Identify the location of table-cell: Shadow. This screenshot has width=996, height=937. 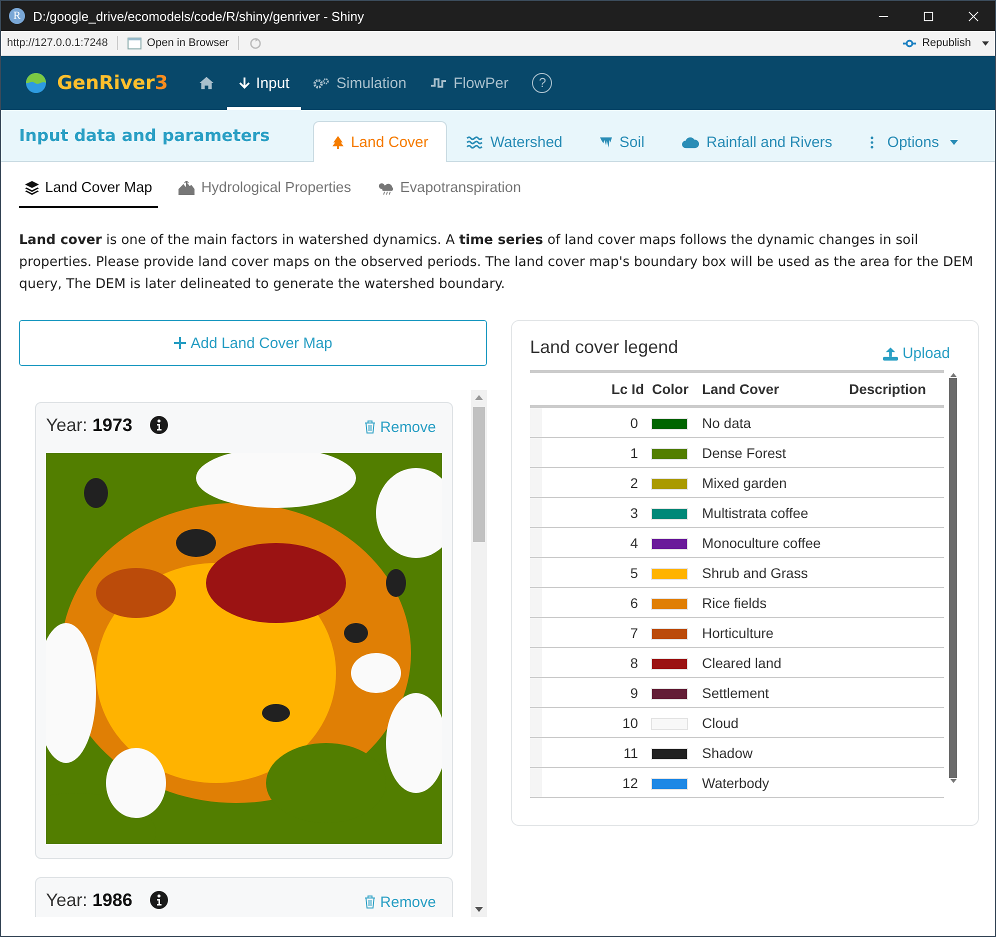
(775, 753).